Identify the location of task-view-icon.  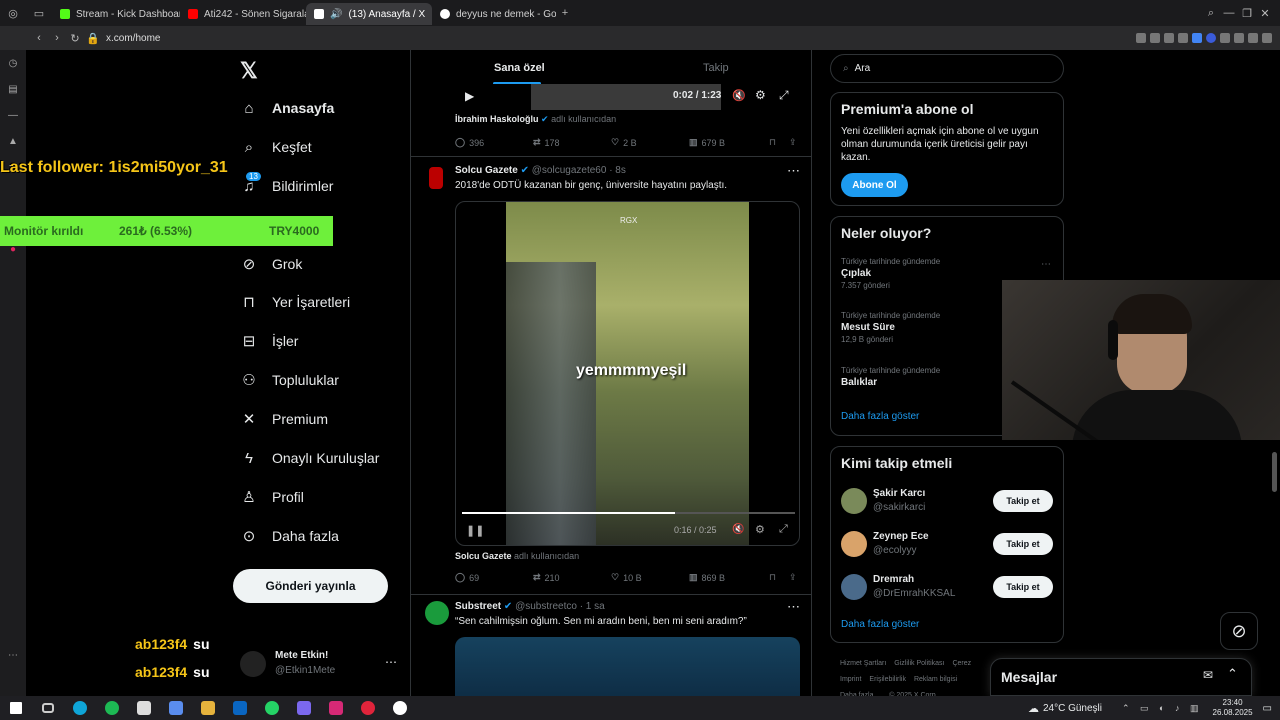
(48, 708).